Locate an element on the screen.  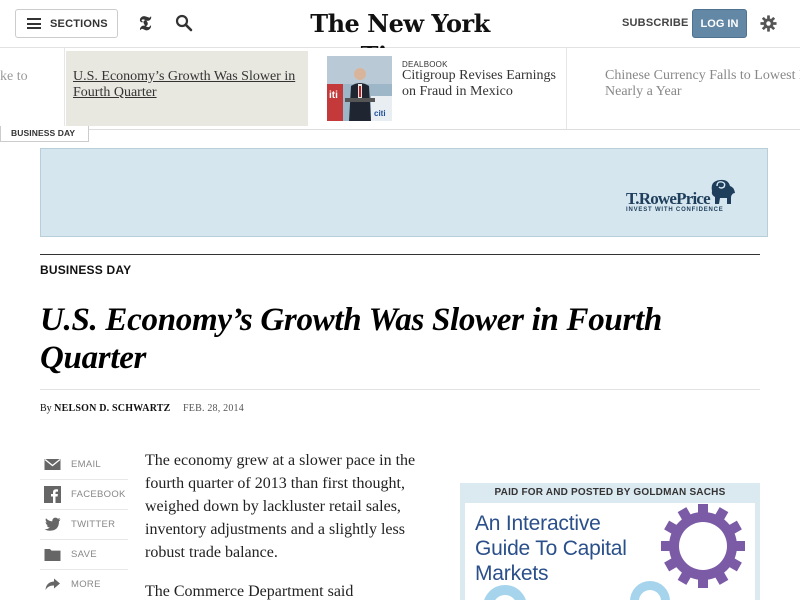
login-button: LOG IN is located at coordinates (719, 23).